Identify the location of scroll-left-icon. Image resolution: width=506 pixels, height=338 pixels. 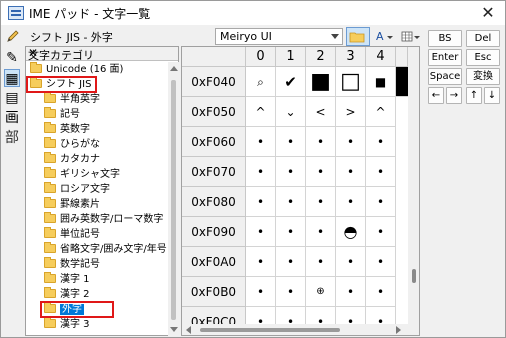
(188, 330).